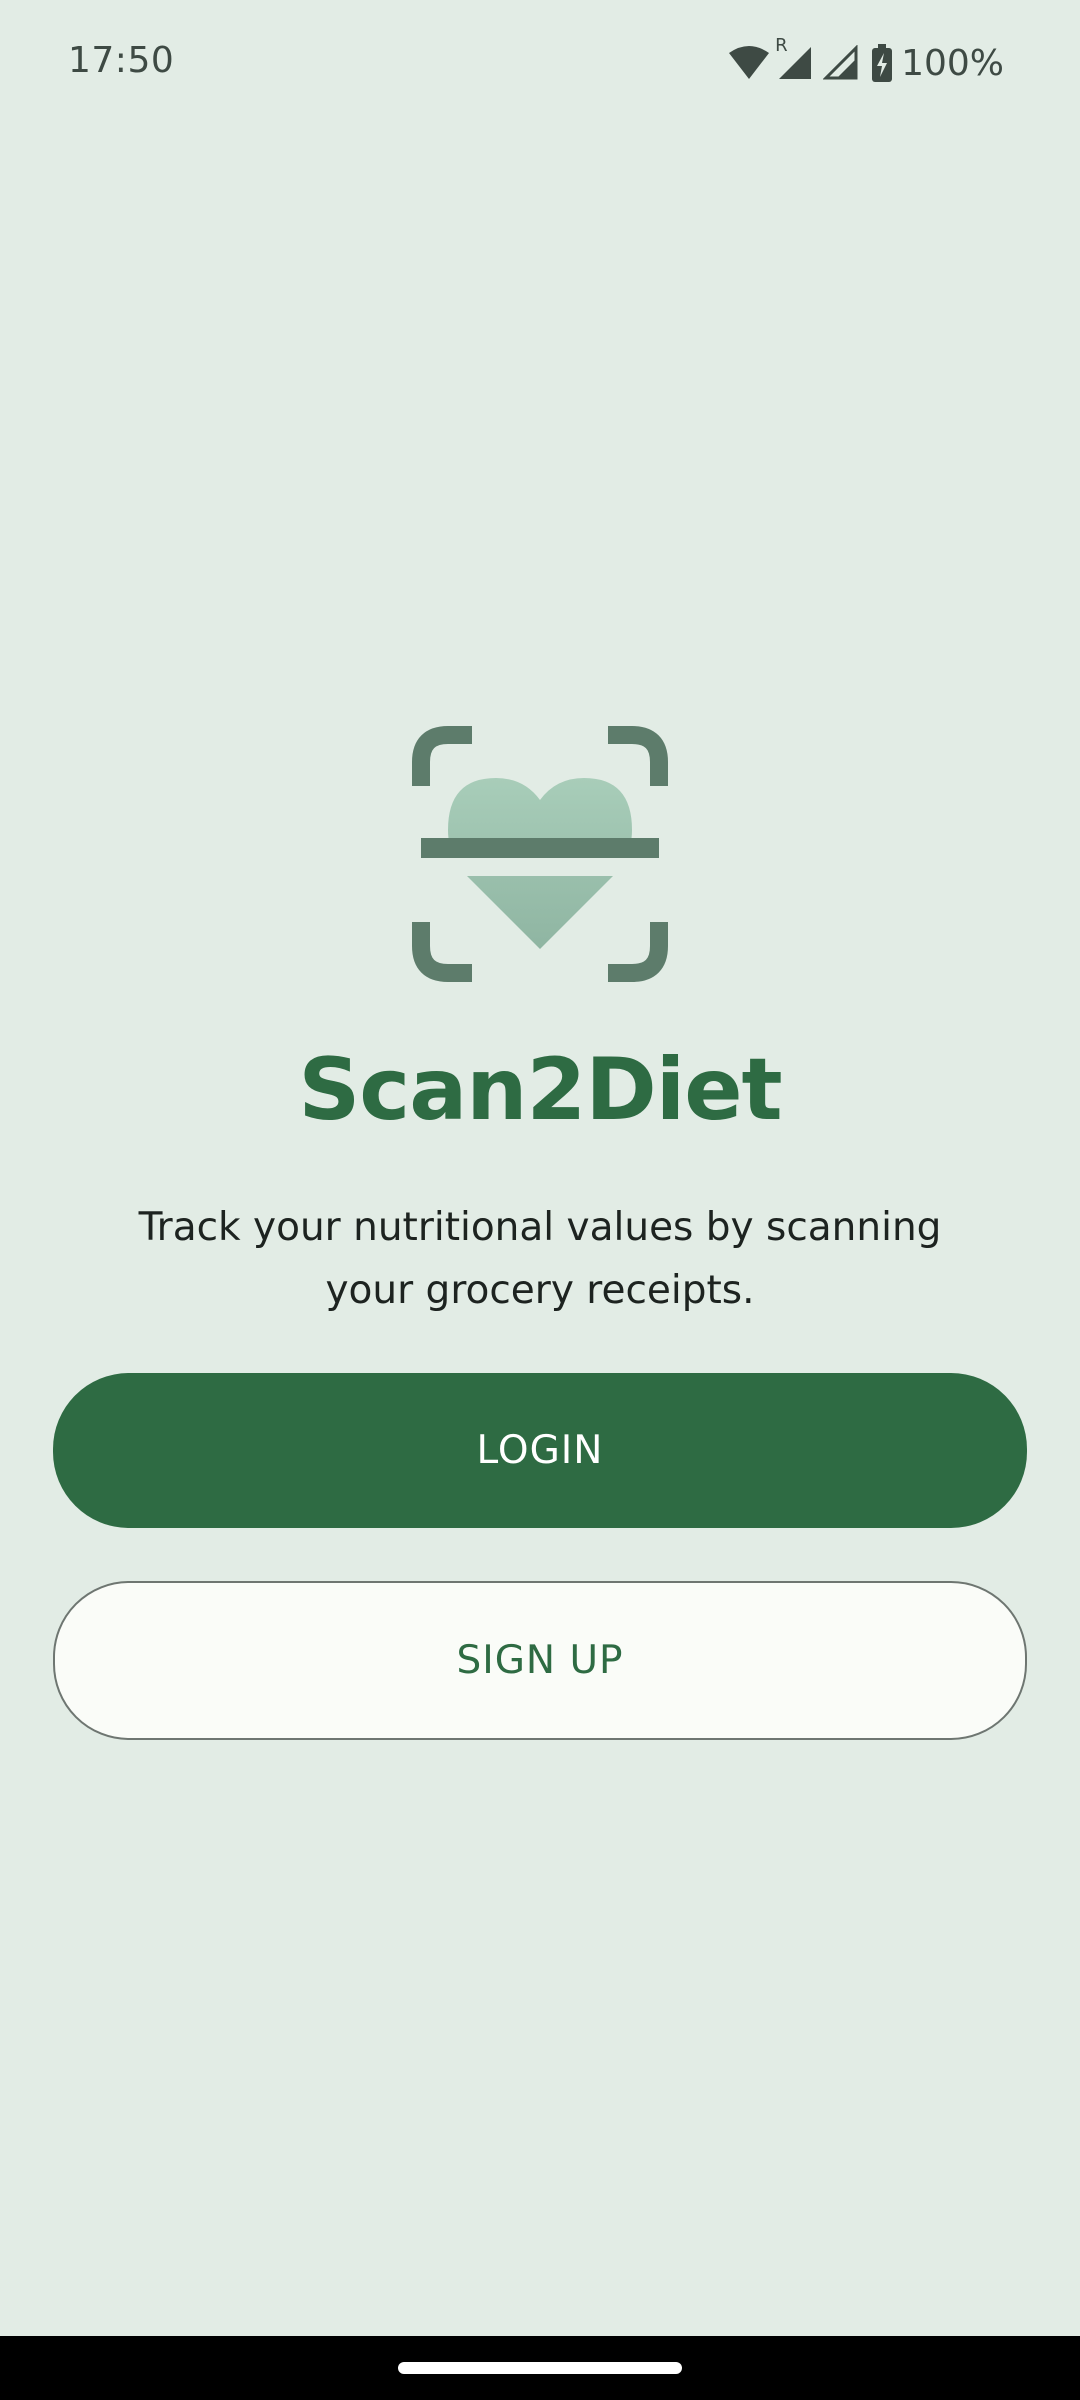 Image resolution: width=1080 pixels, height=2400 pixels. What do you see at coordinates (749, 63) in the screenshot?
I see `wifi-icon` at bounding box center [749, 63].